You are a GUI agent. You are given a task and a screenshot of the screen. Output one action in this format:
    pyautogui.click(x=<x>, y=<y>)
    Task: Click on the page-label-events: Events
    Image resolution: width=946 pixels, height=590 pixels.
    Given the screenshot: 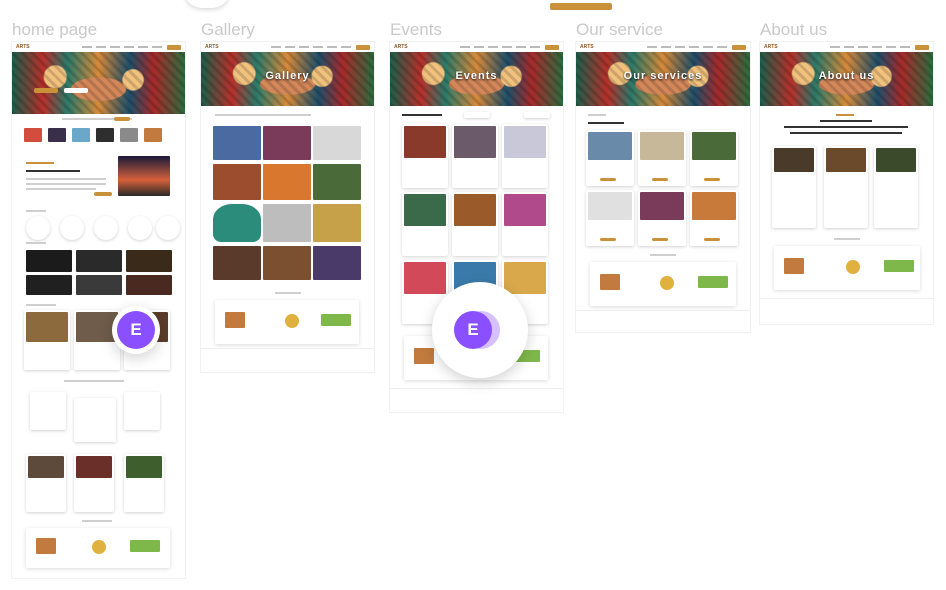 What is the action you would take?
    pyautogui.click(x=416, y=29)
    